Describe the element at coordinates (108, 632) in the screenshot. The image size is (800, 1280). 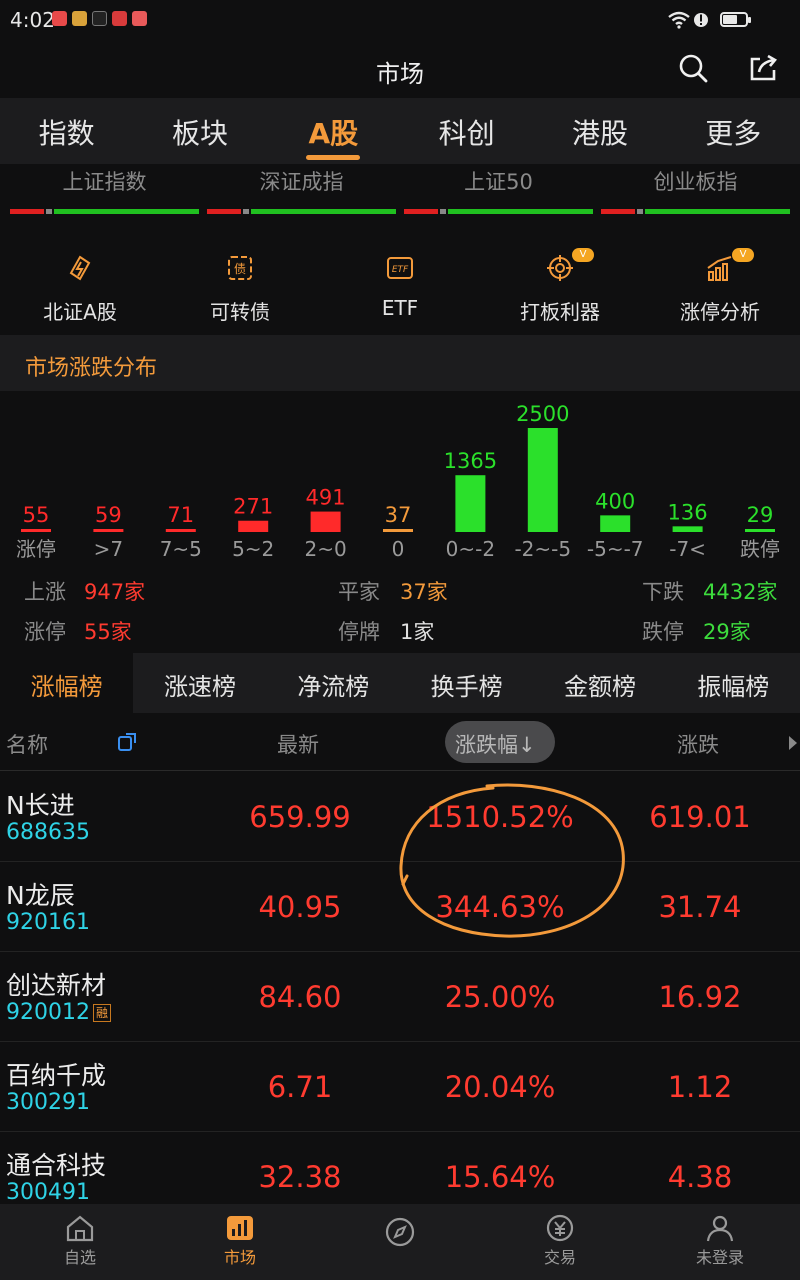
I see `limit-up-count: 55家` at that location.